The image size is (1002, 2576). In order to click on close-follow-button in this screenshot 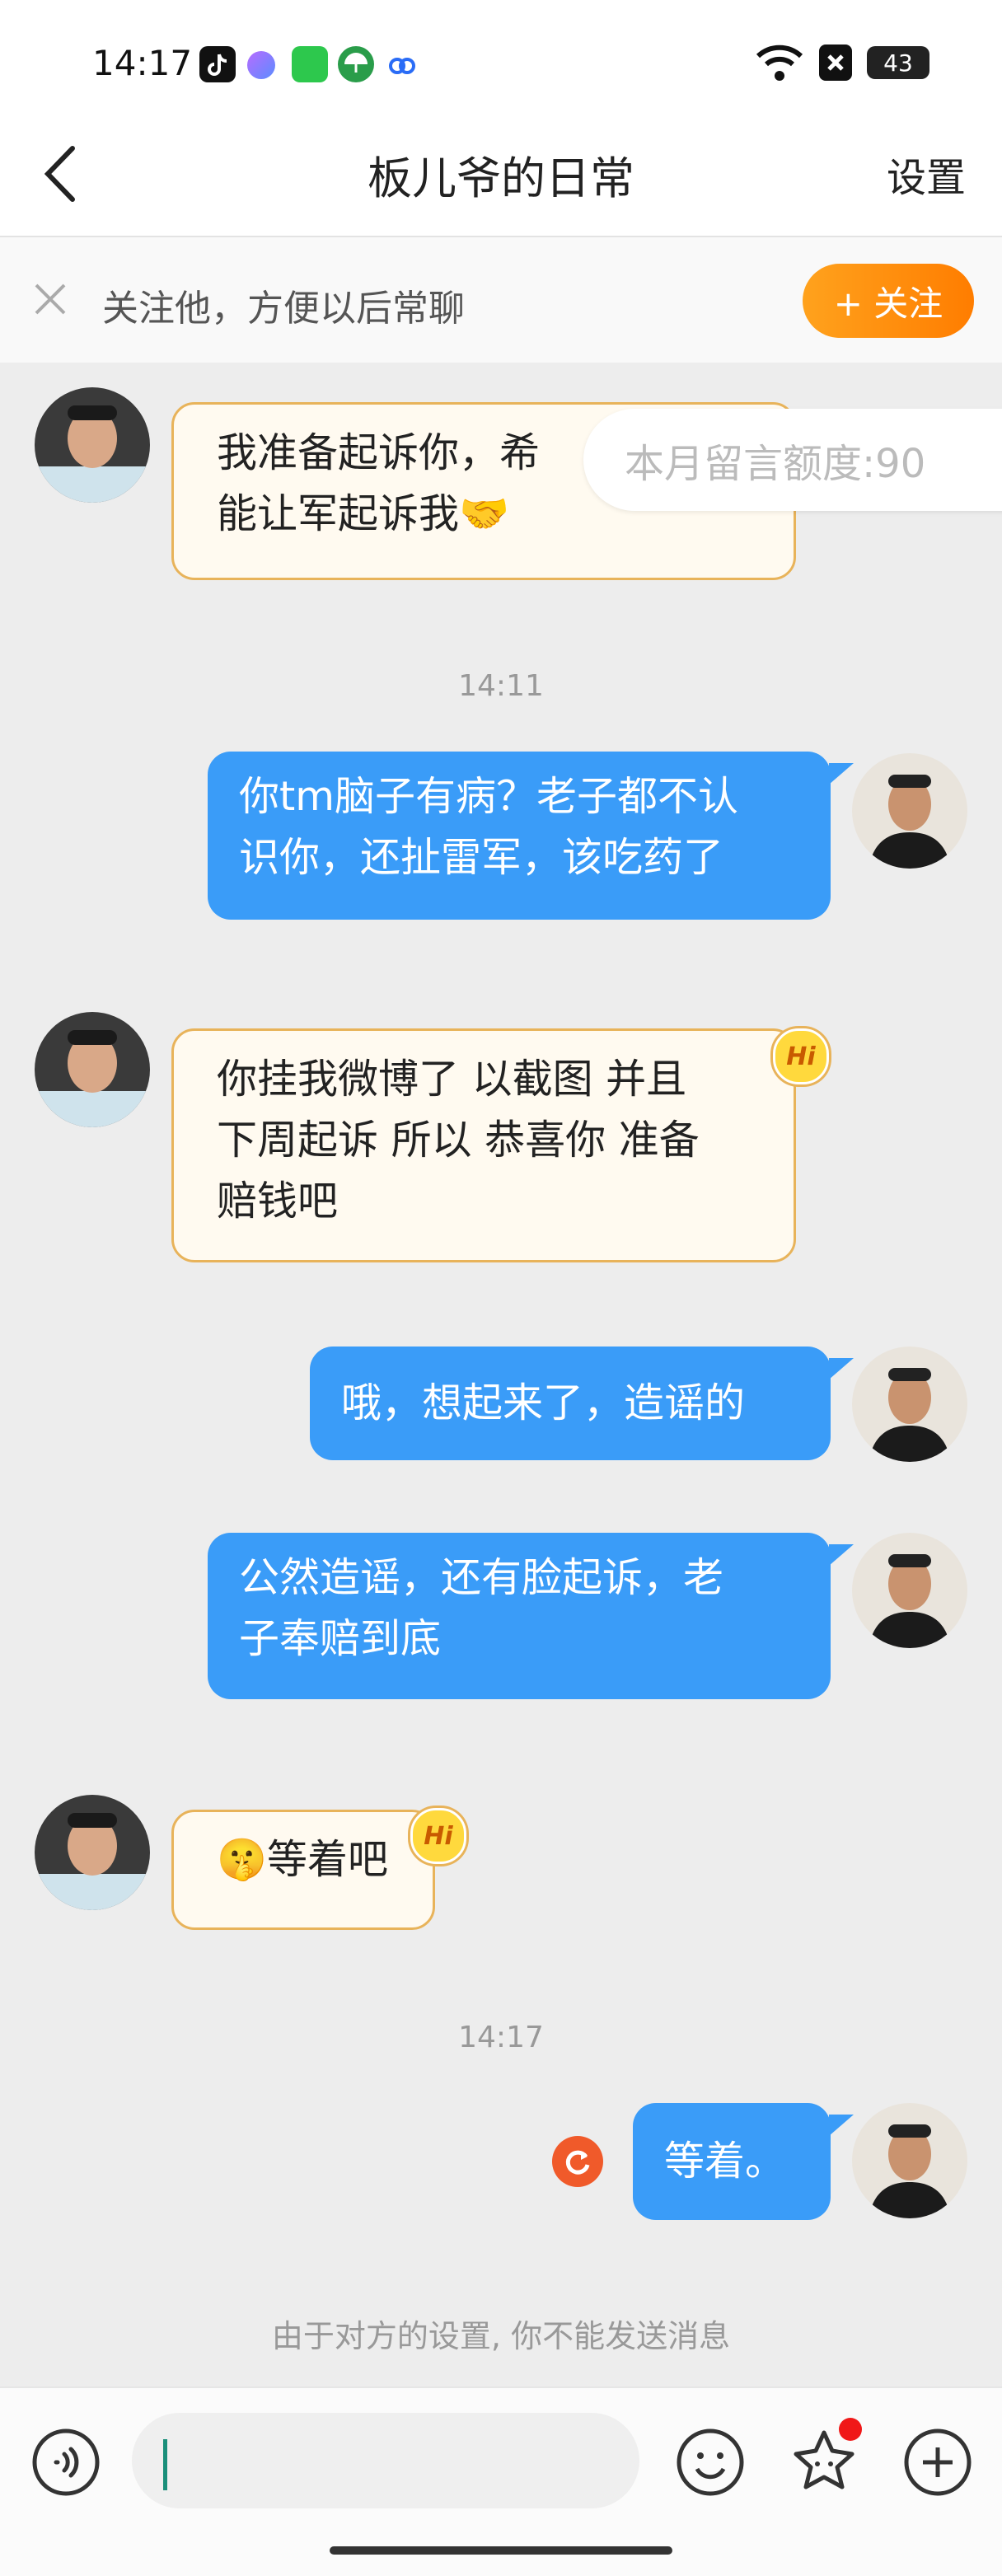, I will do `click(50, 299)`.